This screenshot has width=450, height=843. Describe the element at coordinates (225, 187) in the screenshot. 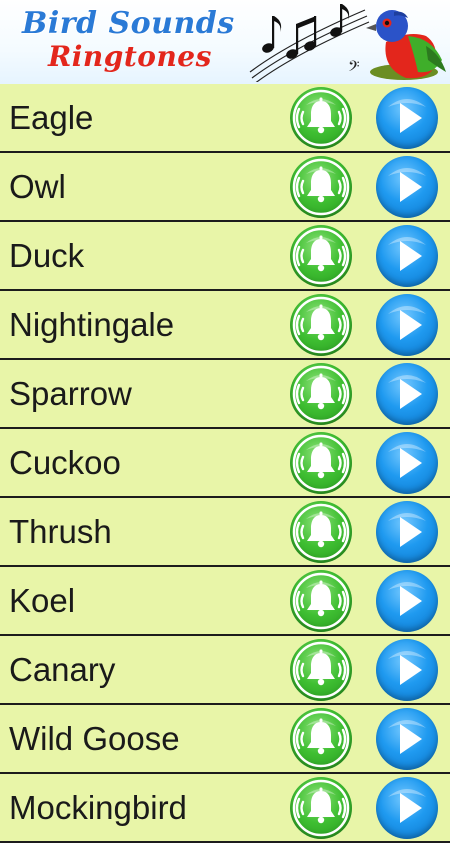

I see `list-item: Owl` at that location.